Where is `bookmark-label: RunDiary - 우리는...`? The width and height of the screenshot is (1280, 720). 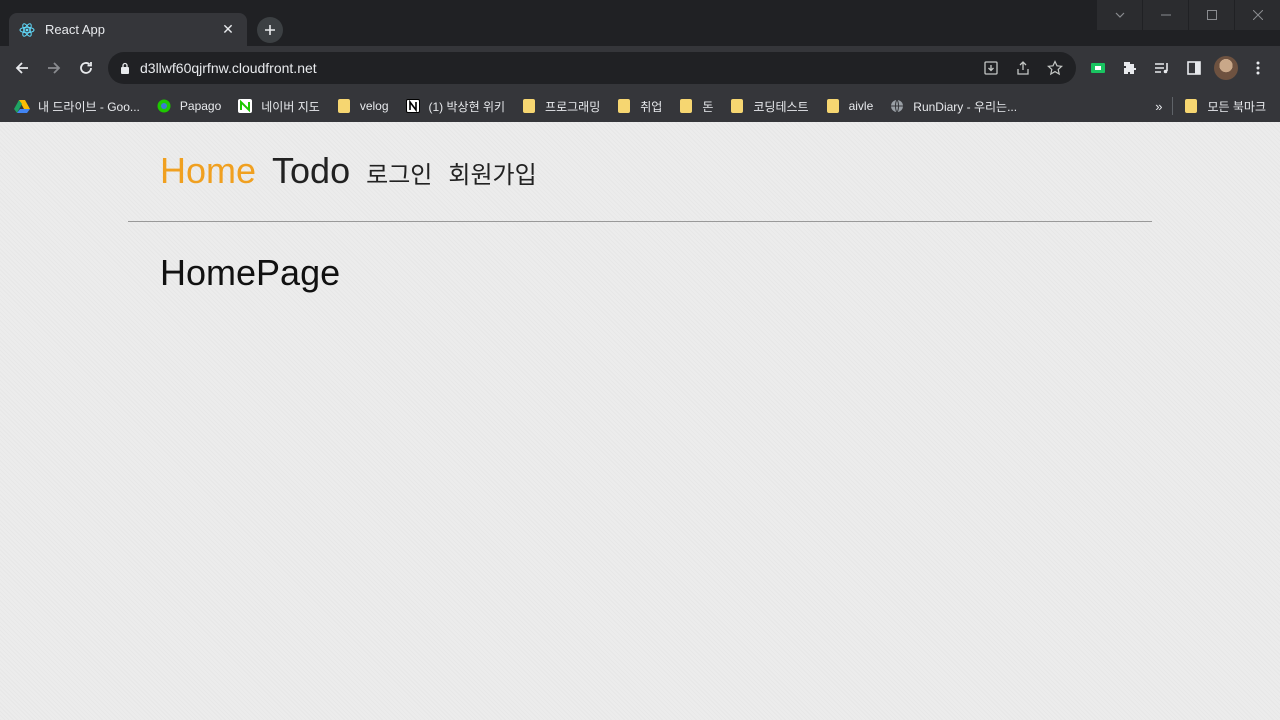
bookmark-label: RunDiary - 우리는... is located at coordinates (965, 106).